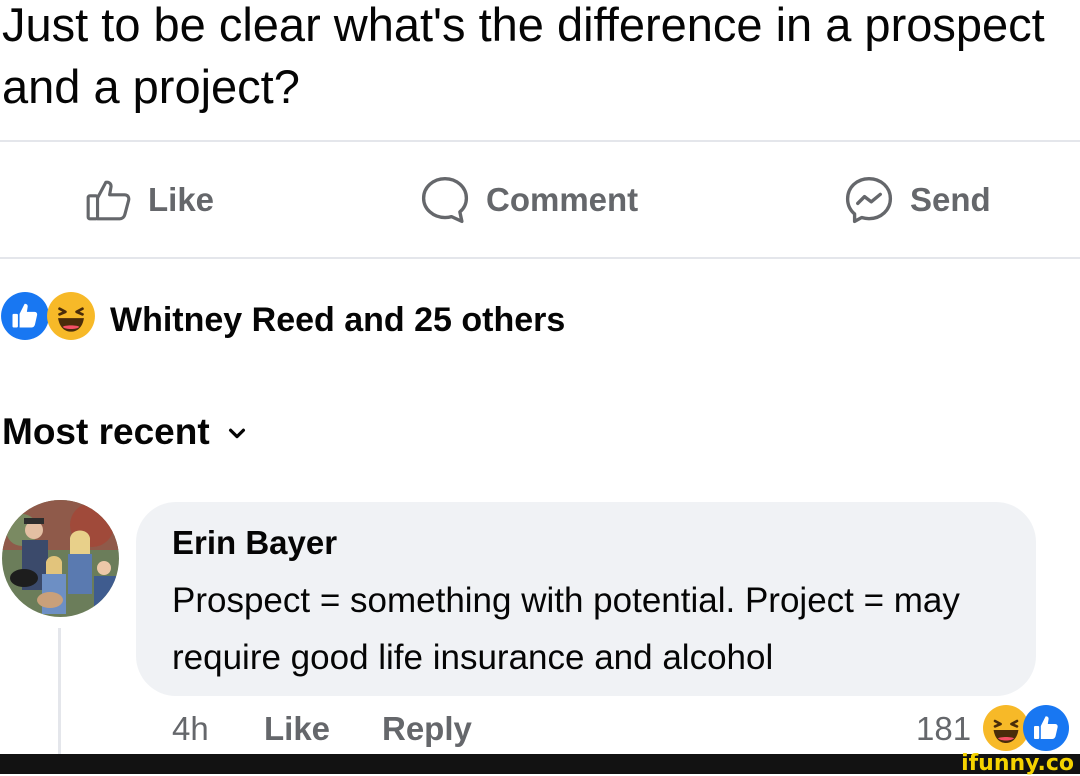 Image resolution: width=1080 pixels, height=776 pixels. What do you see at coordinates (427, 729) in the screenshot?
I see `comment-reply-button: Reply` at bounding box center [427, 729].